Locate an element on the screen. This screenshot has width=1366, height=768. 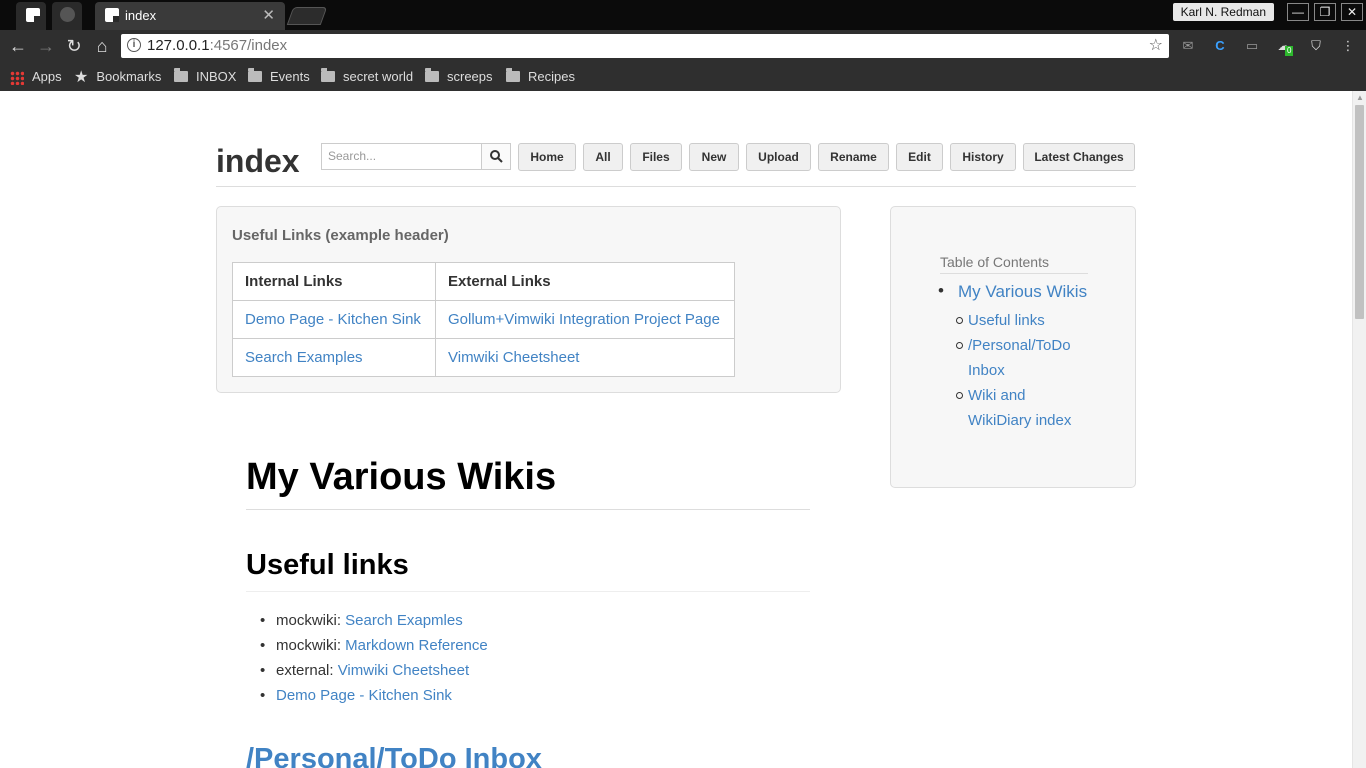
shield-extension-icon: ⛉ is located at coordinates (1316, 46).